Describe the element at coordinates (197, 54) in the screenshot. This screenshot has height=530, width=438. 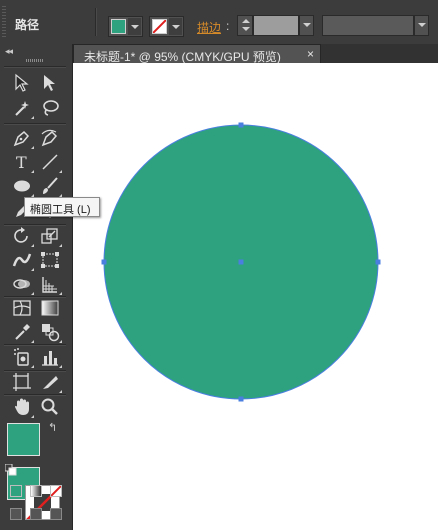
I see `document-tab: 未标题-1* @ 95% (CMYK/GPU 预览) ×` at that location.